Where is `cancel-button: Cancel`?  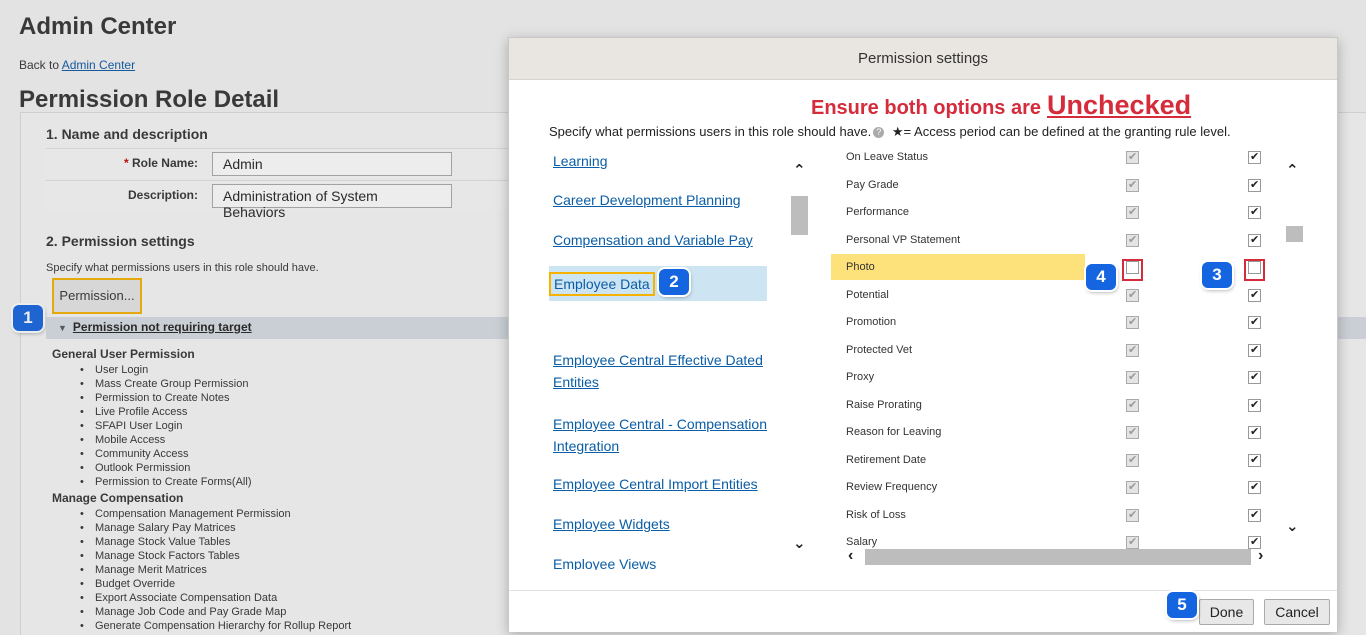 cancel-button: Cancel is located at coordinates (1297, 612).